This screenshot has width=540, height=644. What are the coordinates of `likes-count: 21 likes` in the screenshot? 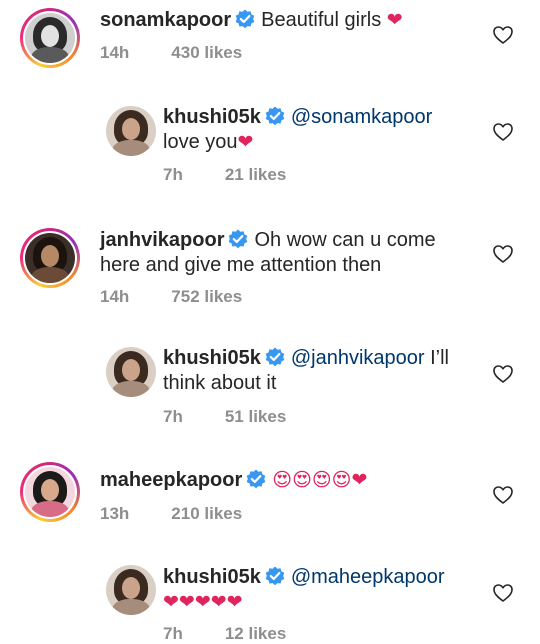 It's located at (255, 174).